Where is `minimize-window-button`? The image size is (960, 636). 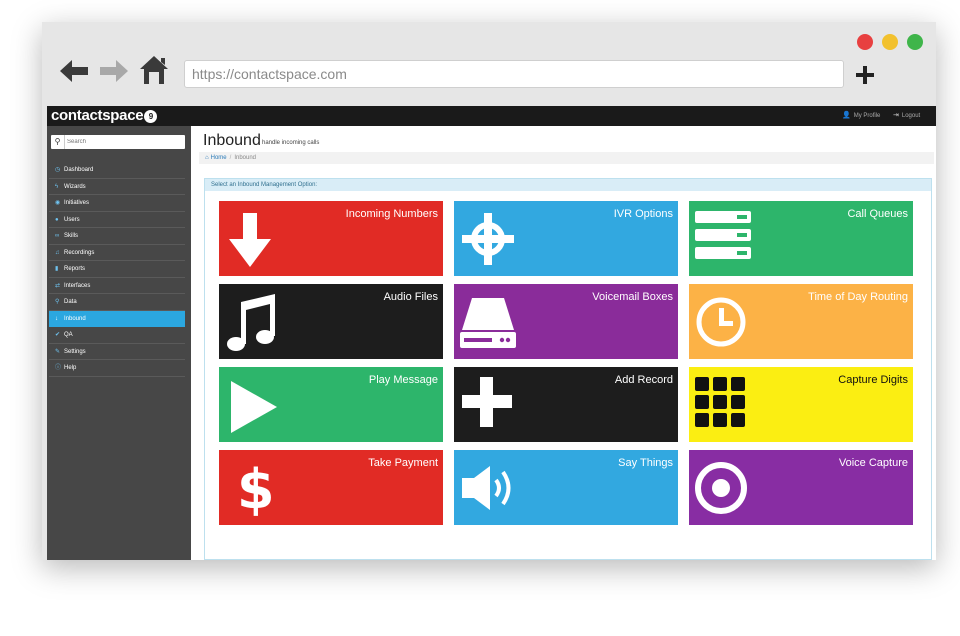 minimize-window-button is located at coordinates (890, 42).